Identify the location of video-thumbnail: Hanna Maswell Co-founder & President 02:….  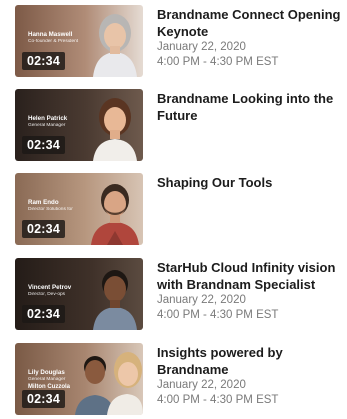
(79, 41).